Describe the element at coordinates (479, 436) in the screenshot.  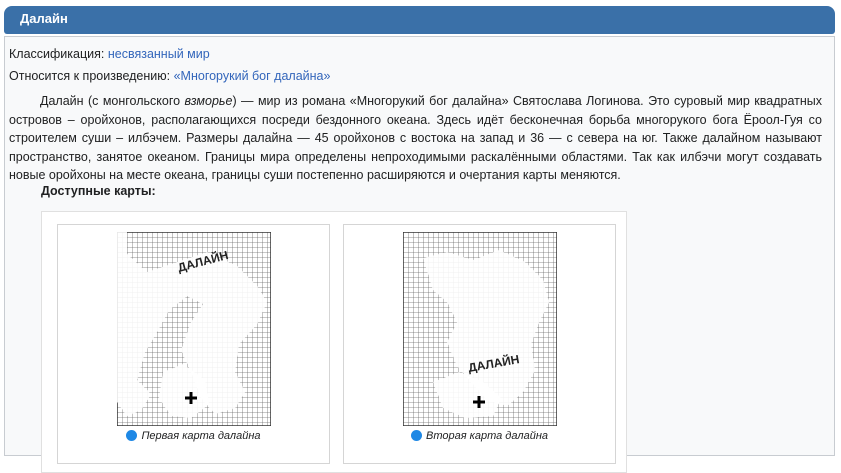
I see `map-caption-2: Вторая карта далайна` at that location.